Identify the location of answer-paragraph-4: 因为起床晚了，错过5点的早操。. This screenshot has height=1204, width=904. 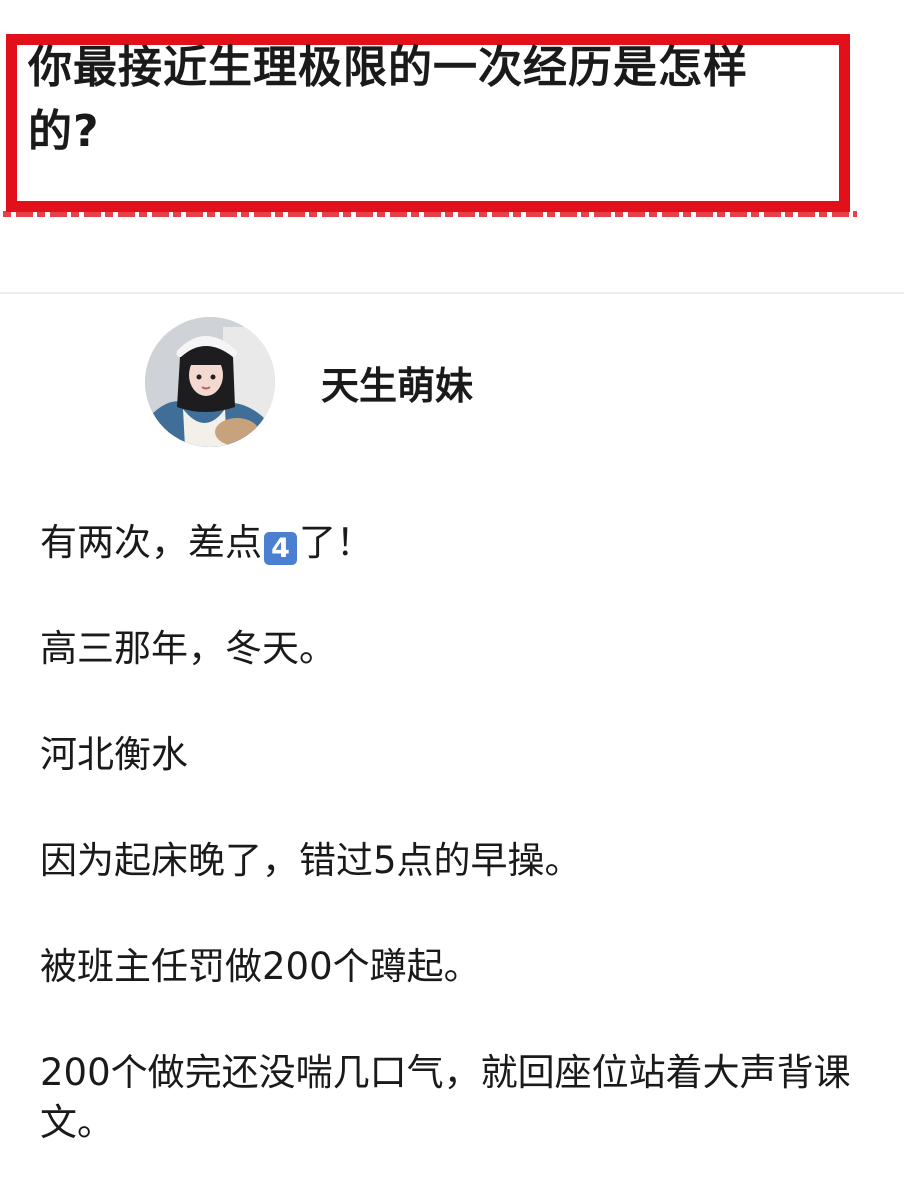
(311, 860).